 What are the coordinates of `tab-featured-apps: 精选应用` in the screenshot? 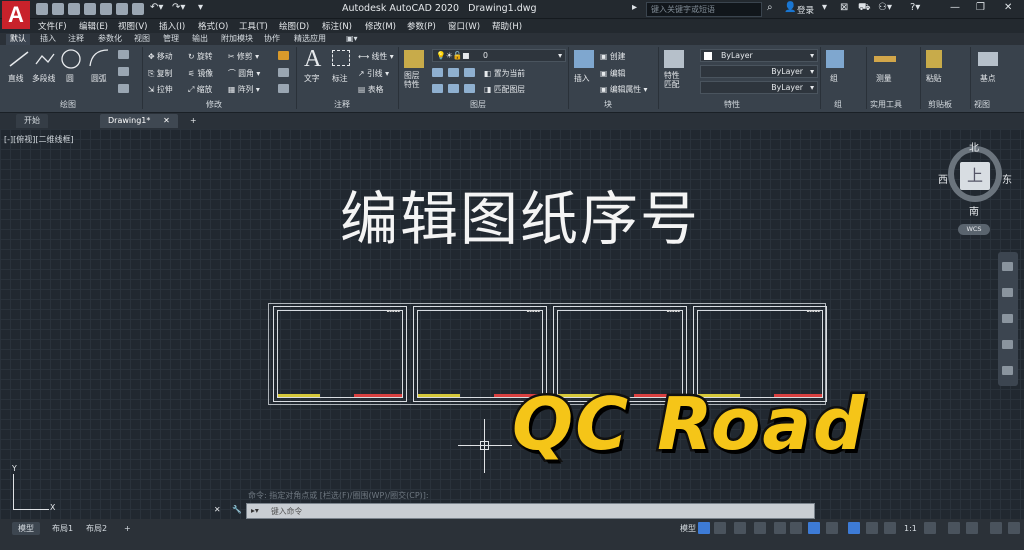 It's located at (310, 39).